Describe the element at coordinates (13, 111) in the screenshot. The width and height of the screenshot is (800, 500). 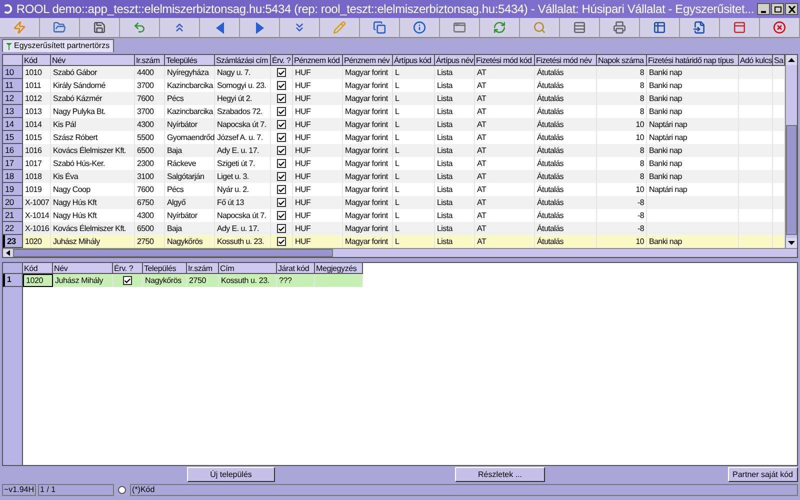
I see `row-number: 13` at that location.